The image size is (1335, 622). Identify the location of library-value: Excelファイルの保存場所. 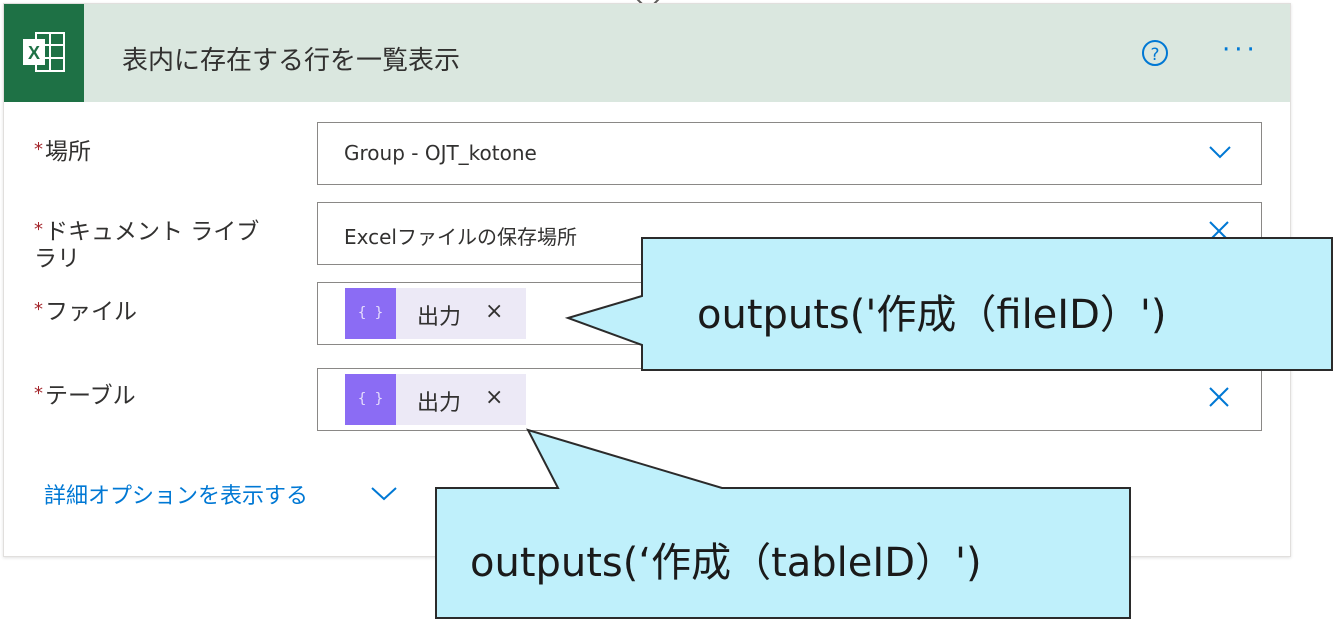
(460, 237).